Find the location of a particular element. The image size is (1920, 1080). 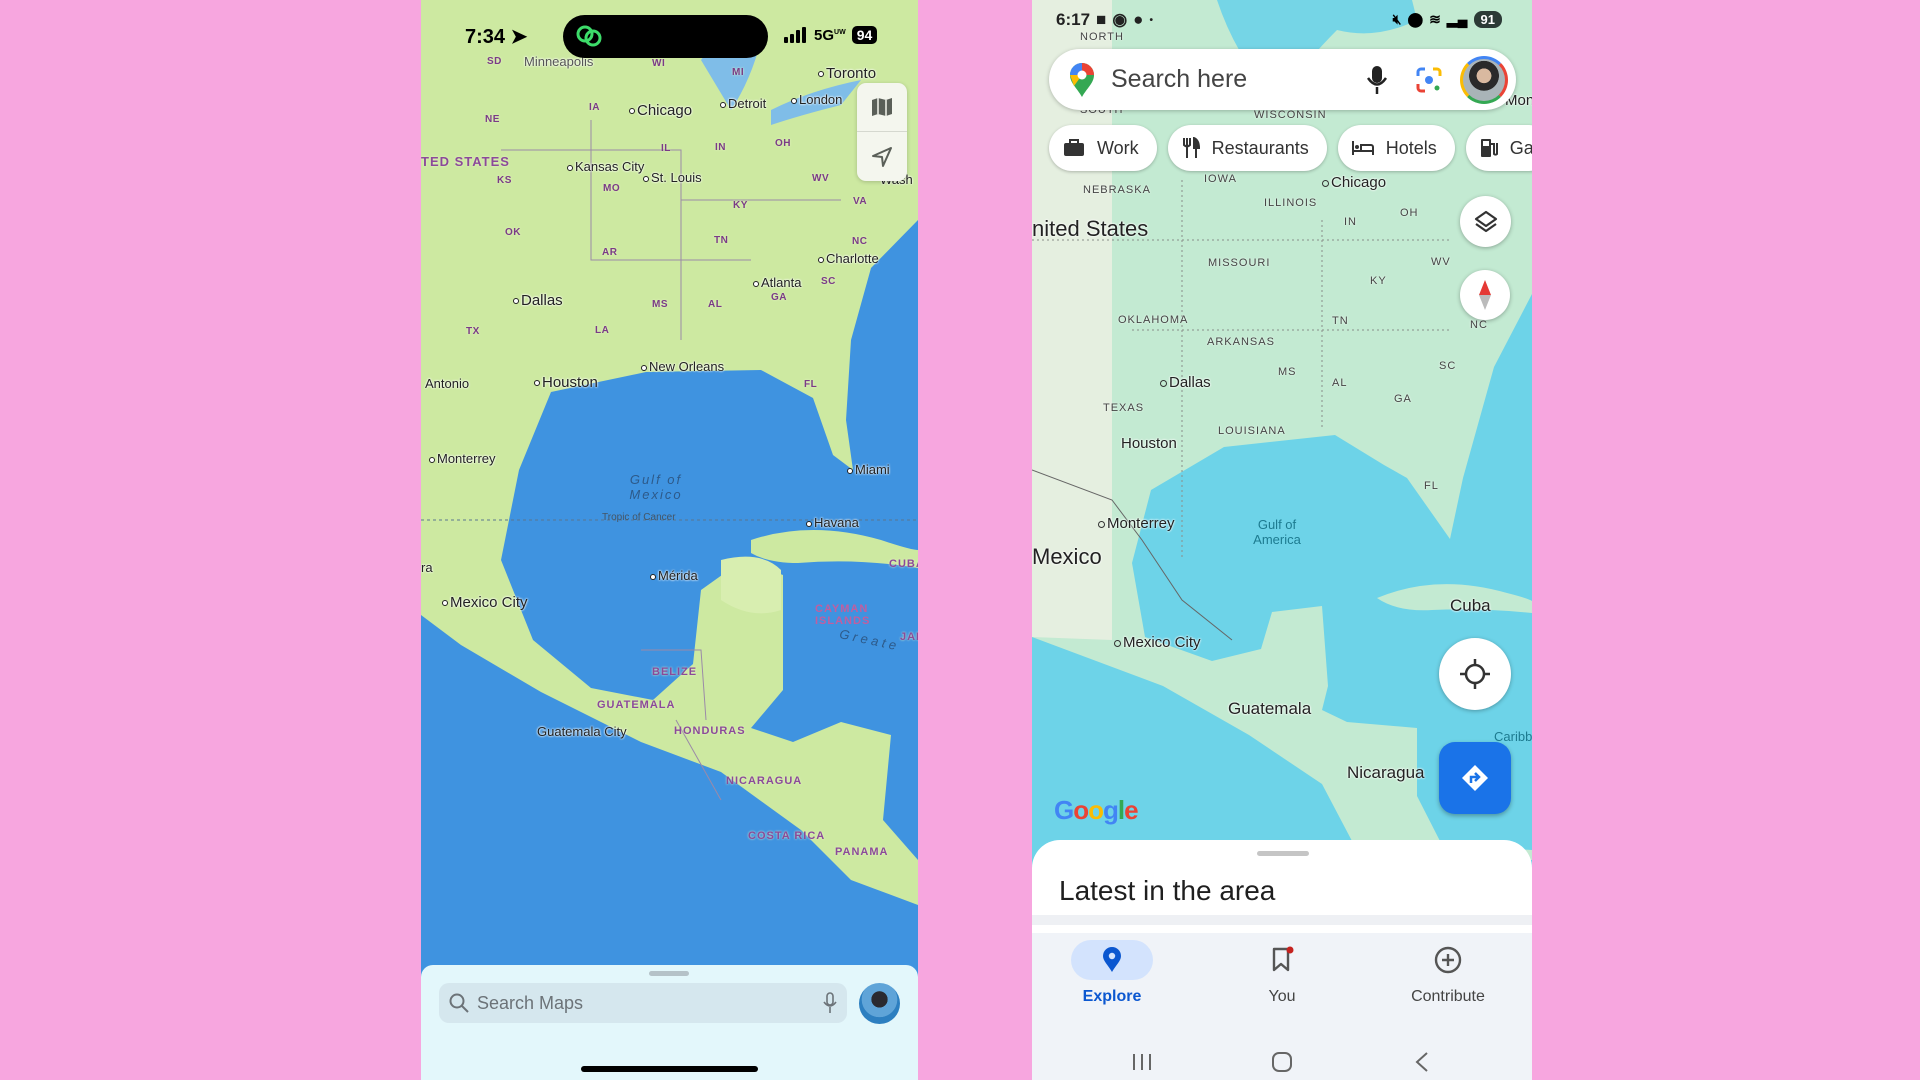

sea-label-line: Mexico is located at coordinates (656, 494).